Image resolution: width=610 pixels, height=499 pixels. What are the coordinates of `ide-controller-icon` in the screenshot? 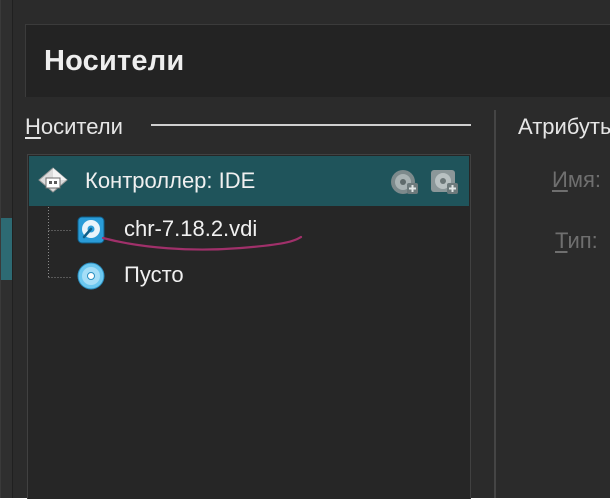 It's located at (53, 180).